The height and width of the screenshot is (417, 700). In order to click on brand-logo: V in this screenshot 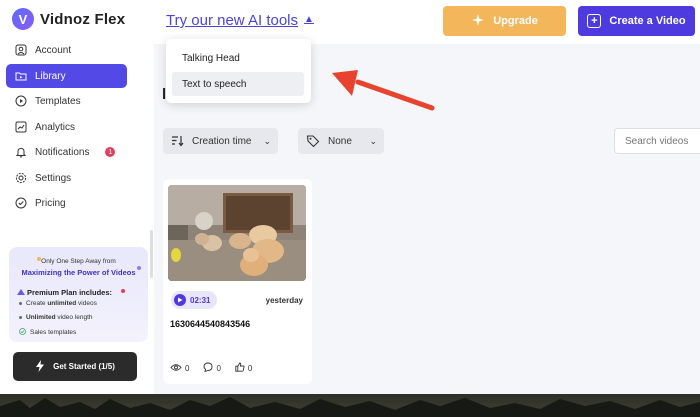, I will do `click(23, 19)`.